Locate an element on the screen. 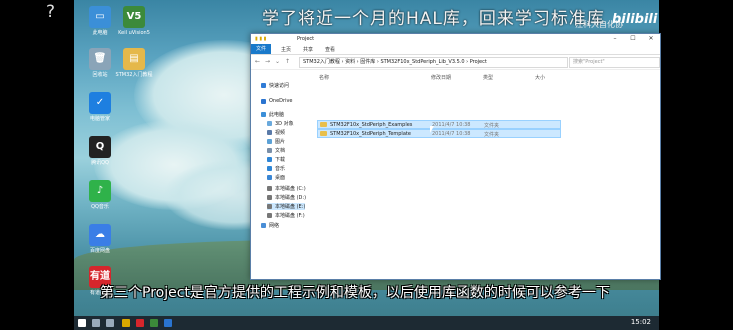  keil-taskbar-icon is located at coordinates (154, 323).